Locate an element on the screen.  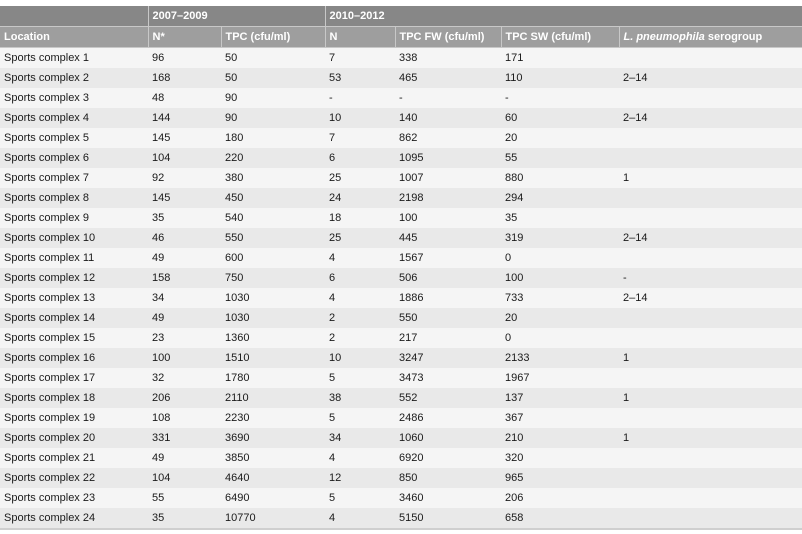
cell-n-2007: 108 is located at coordinates (184, 418).